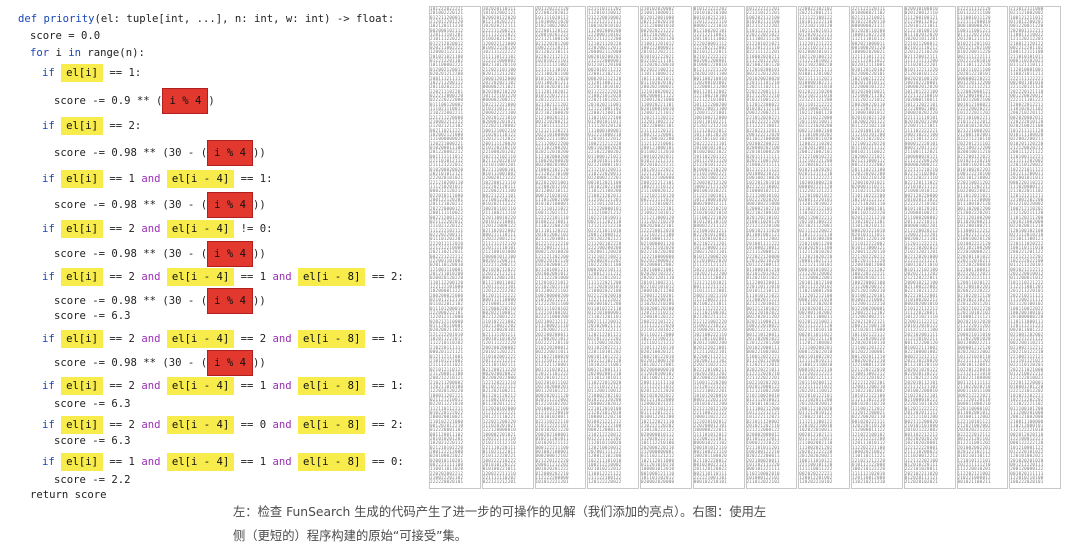 This screenshot has width=1080, height=555. I want to click on code-token: return score, so click(68, 495).